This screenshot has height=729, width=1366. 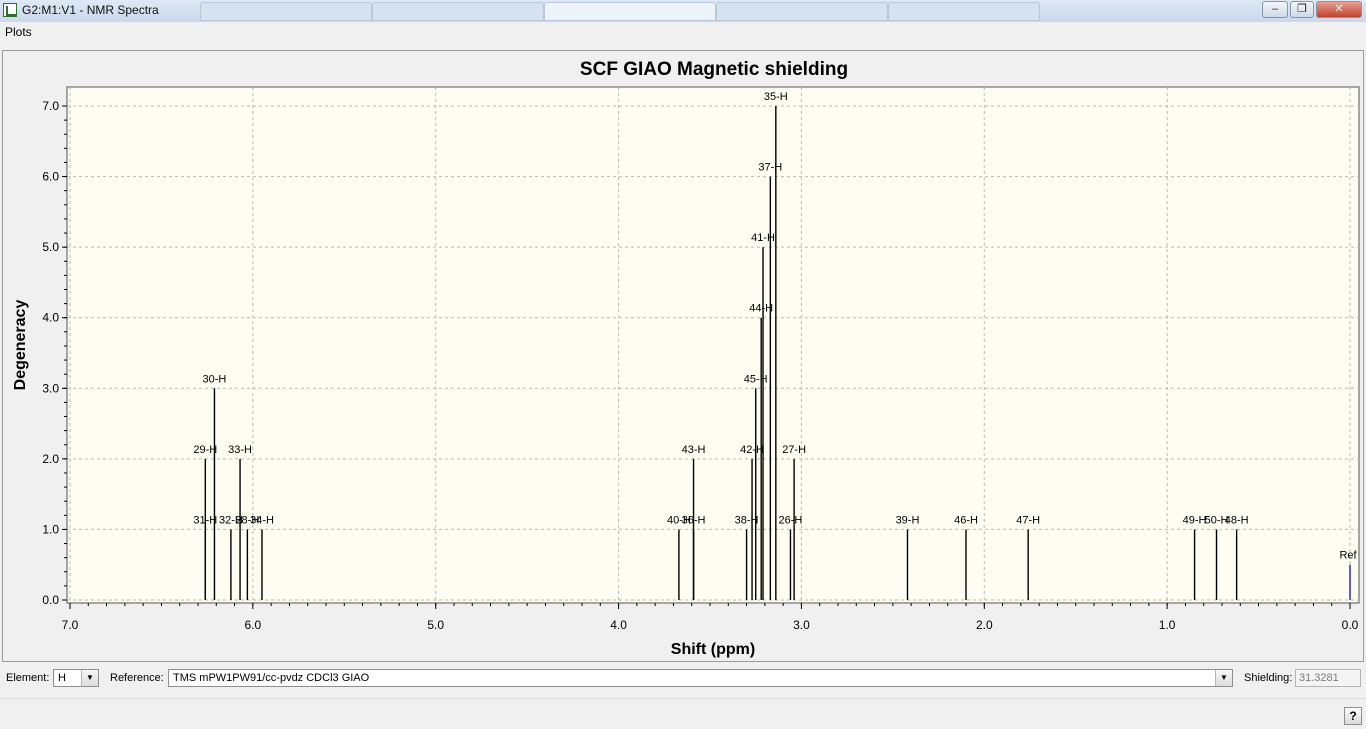 What do you see at coordinates (1167, 625) in the screenshot?
I see `x-tick-label: 1.0` at bounding box center [1167, 625].